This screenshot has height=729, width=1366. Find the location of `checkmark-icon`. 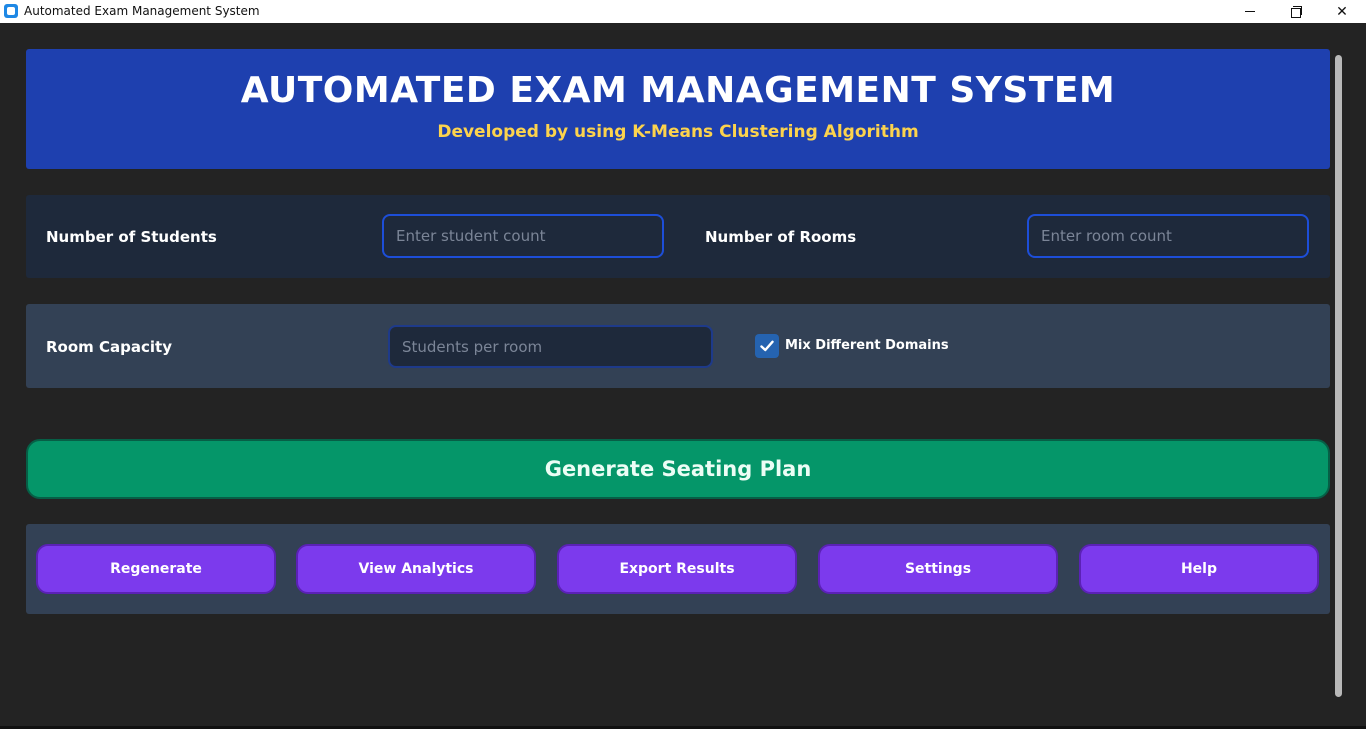

checkmark-icon is located at coordinates (767, 346).